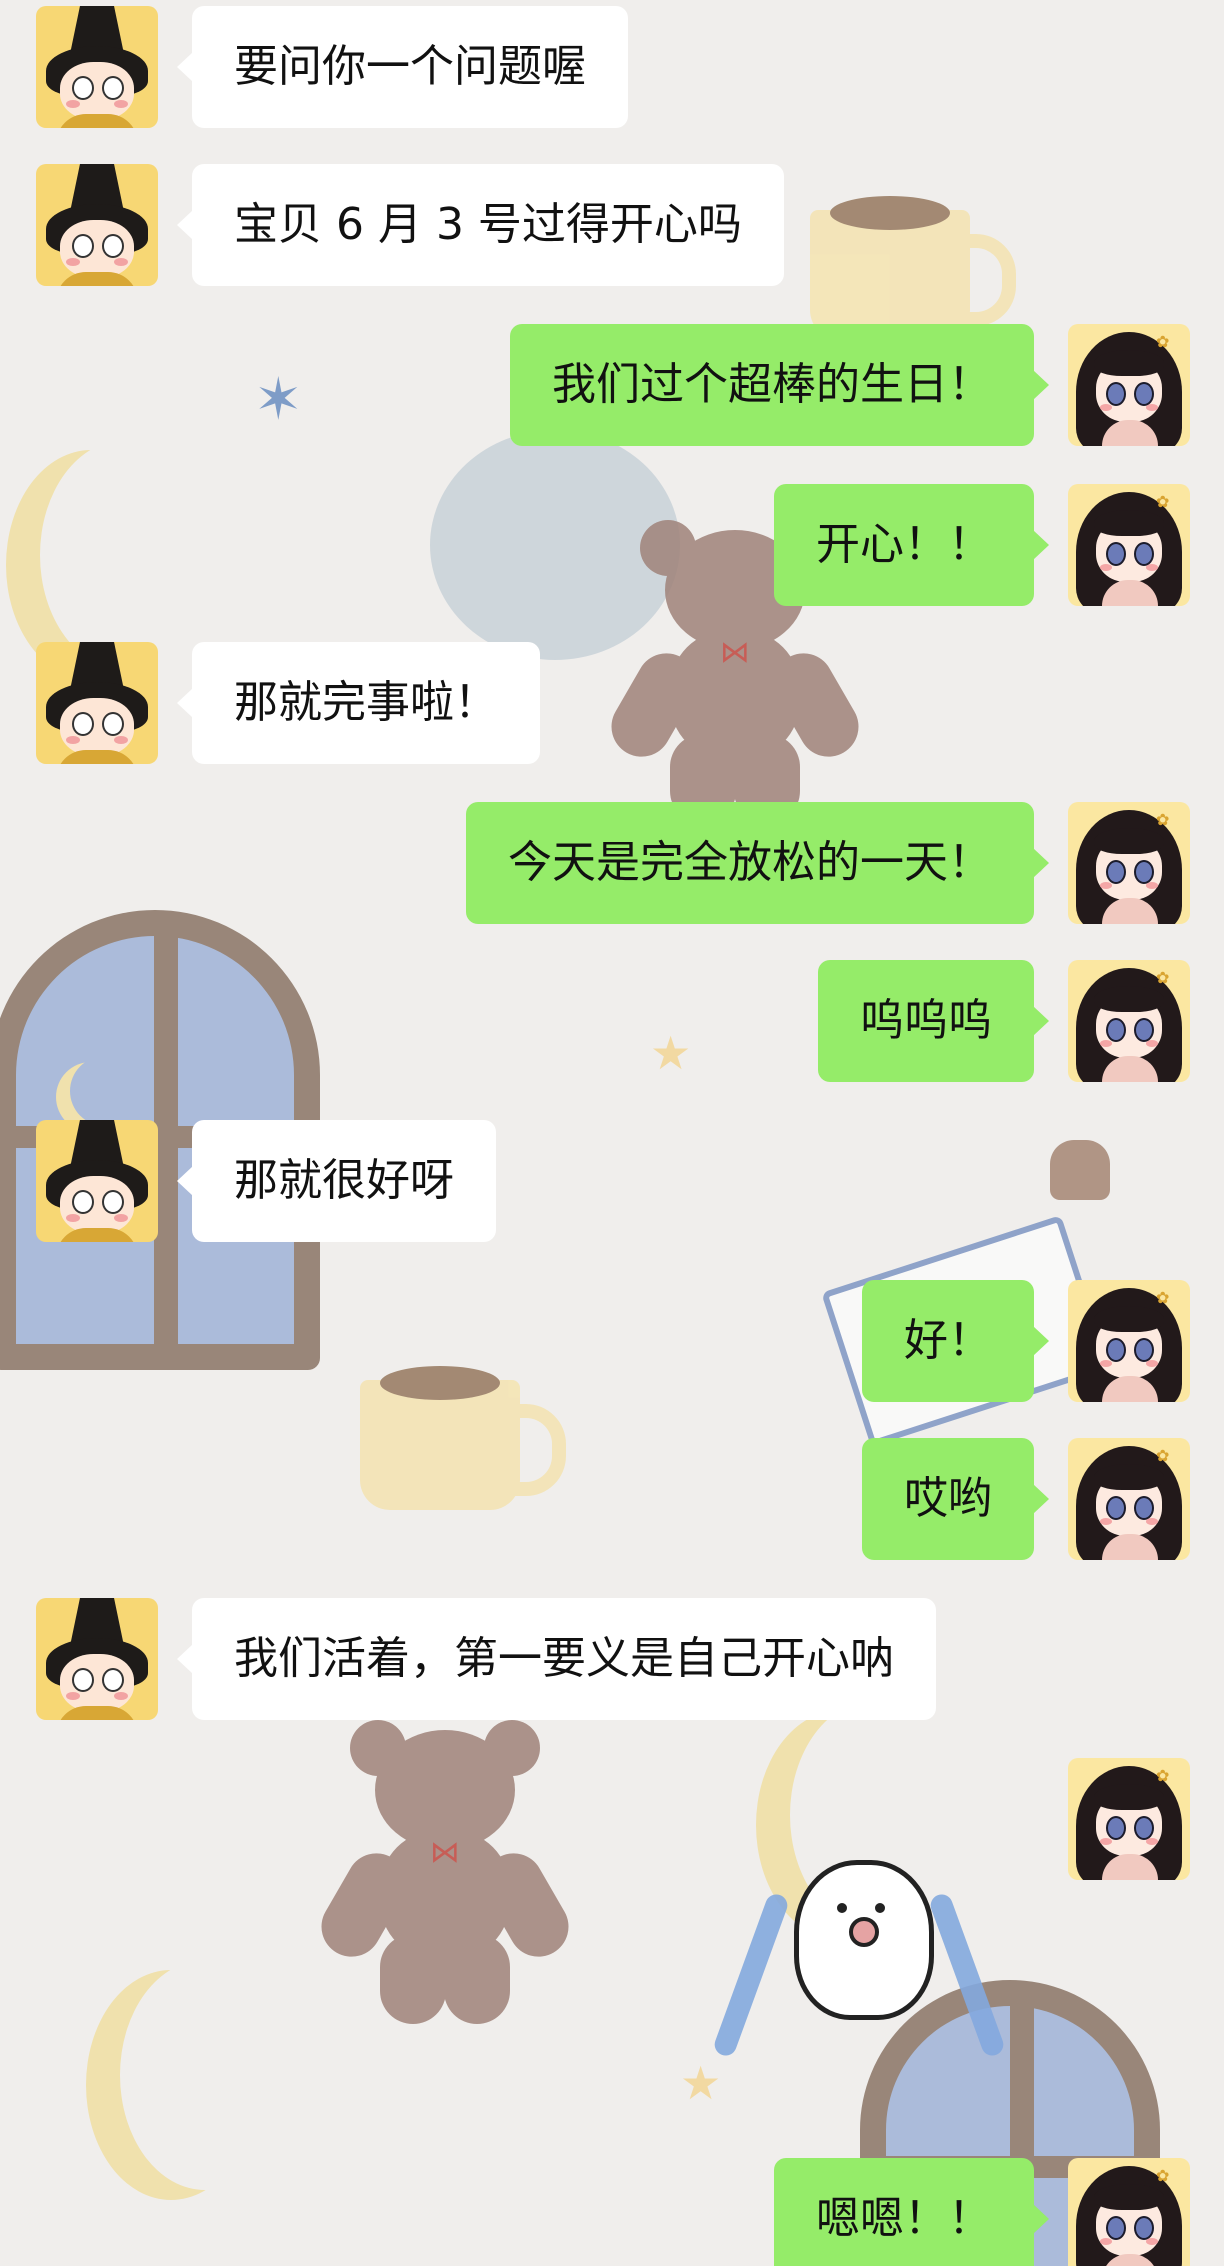 This screenshot has width=1224, height=2266. I want to click on message-bubble-sent: 嗯嗯！！, so click(911, 2212).